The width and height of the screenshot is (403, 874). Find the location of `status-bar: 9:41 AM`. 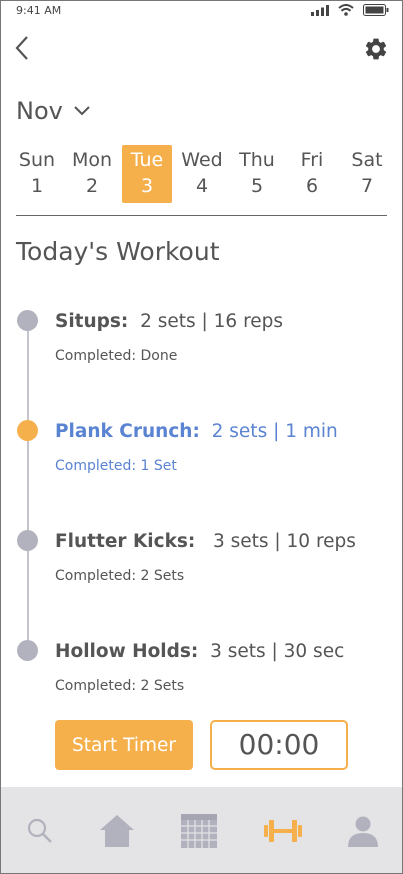

status-bar: 9:41 AM is located at coordinates (201, 12).